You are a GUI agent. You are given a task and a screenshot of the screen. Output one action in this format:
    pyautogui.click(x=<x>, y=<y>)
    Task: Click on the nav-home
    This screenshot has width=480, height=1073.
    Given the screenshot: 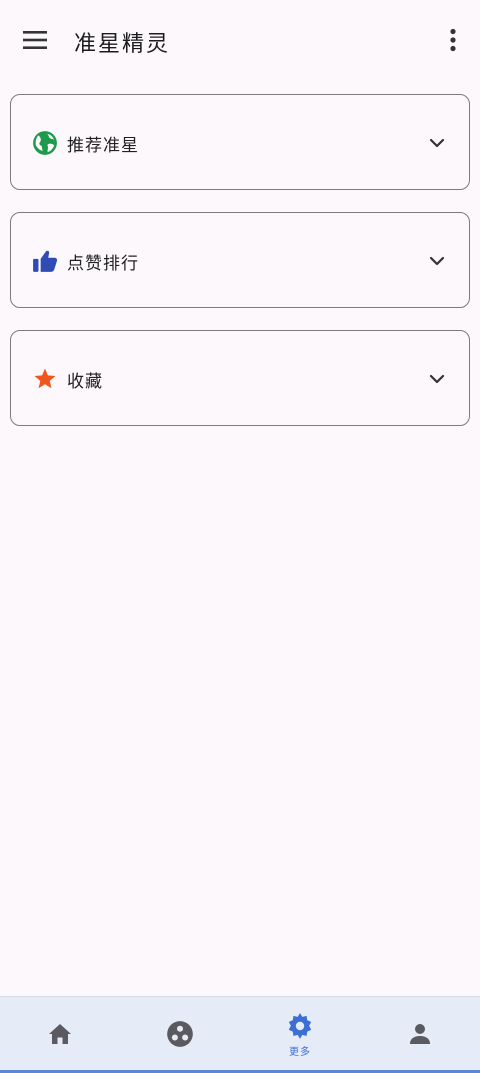 What is the action you would take?
    pyautogui.click(x=60, y=1034)
    